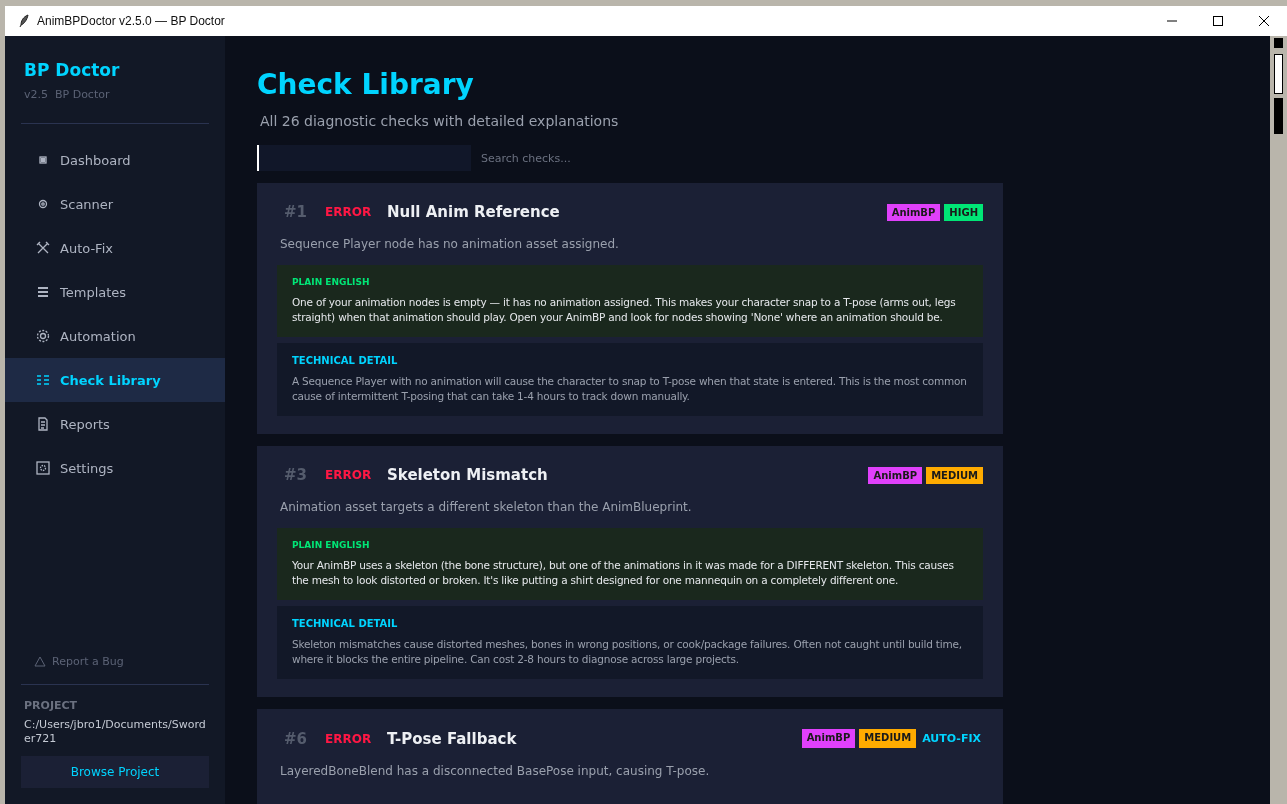  What do you see at coordinates (72, 70) in the screenshot?
I see `brand-title: BP Doctor` at bounding box center [72, 70].